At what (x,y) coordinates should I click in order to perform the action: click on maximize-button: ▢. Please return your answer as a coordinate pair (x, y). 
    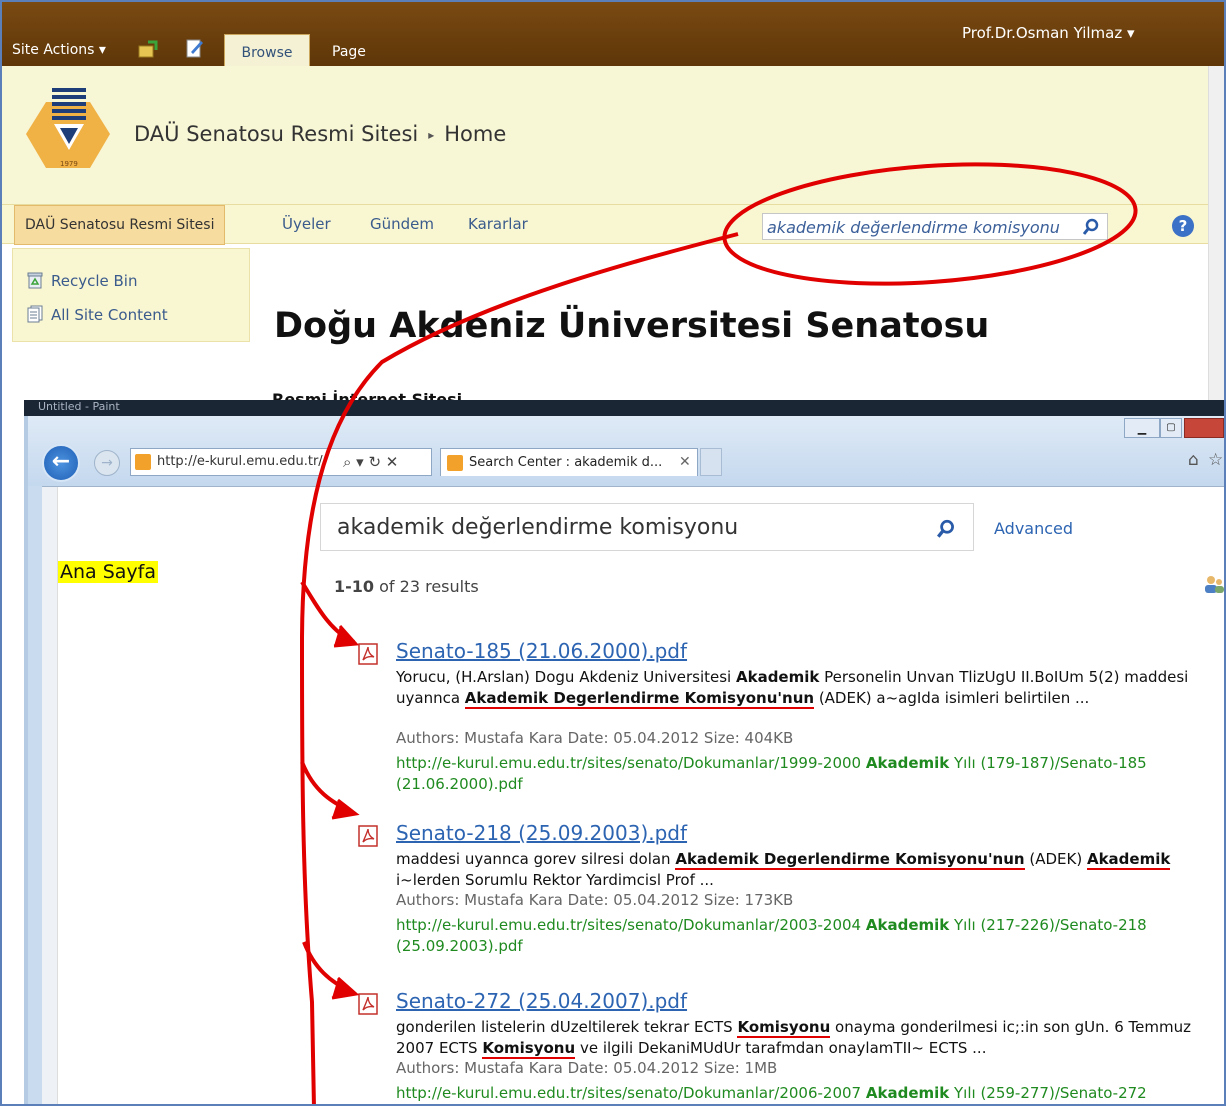
    Looking at the image, I should click on (1171, 428).